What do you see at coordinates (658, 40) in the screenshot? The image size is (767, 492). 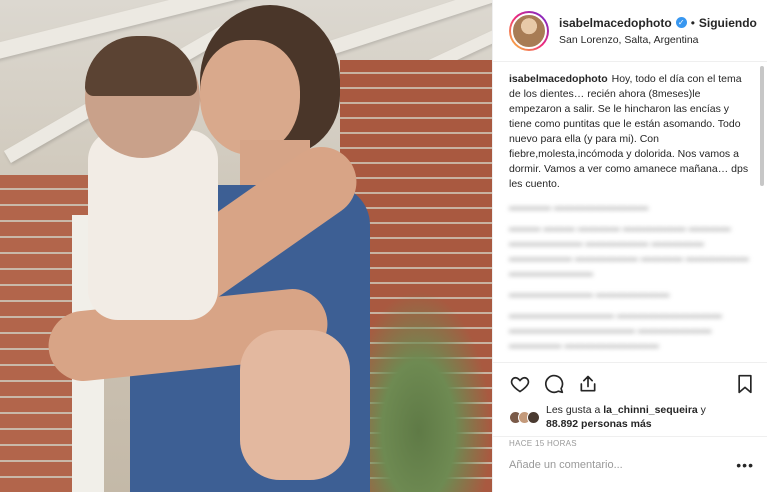 I see `location-link: San Lorenzo, Salta, Argentina` at bounding box center [658, 40].